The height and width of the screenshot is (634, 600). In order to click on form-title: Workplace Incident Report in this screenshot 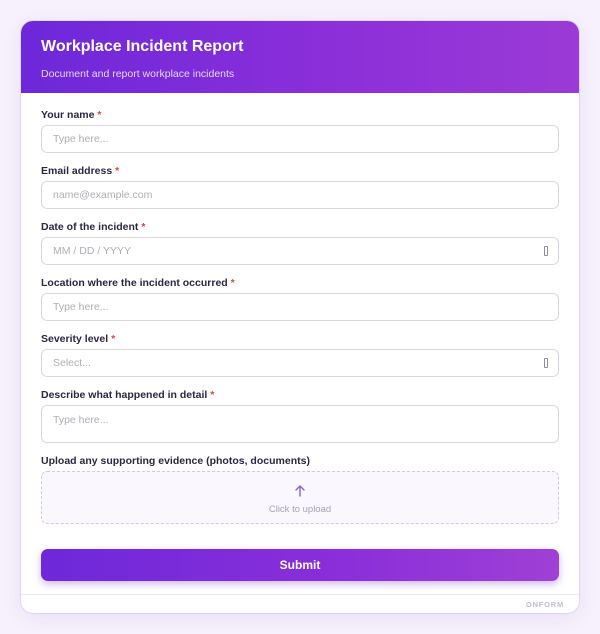, I will do `click(142, 46)`.